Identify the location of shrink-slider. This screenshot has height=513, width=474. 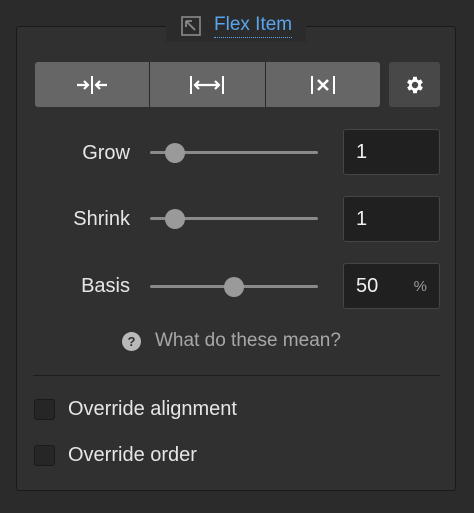
(234, 219).